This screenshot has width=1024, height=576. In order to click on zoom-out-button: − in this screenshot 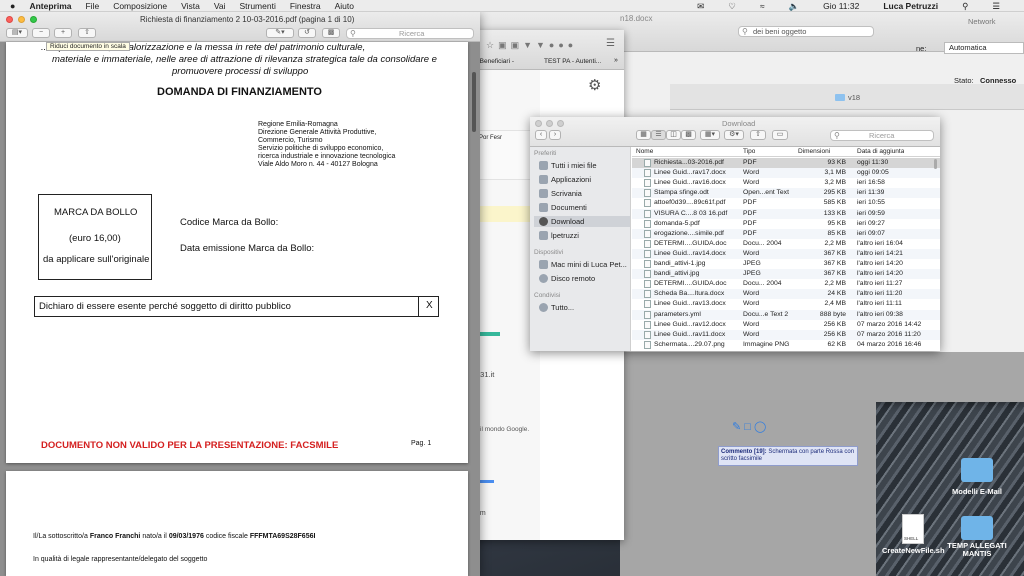, I will do `click(41, 33)`.